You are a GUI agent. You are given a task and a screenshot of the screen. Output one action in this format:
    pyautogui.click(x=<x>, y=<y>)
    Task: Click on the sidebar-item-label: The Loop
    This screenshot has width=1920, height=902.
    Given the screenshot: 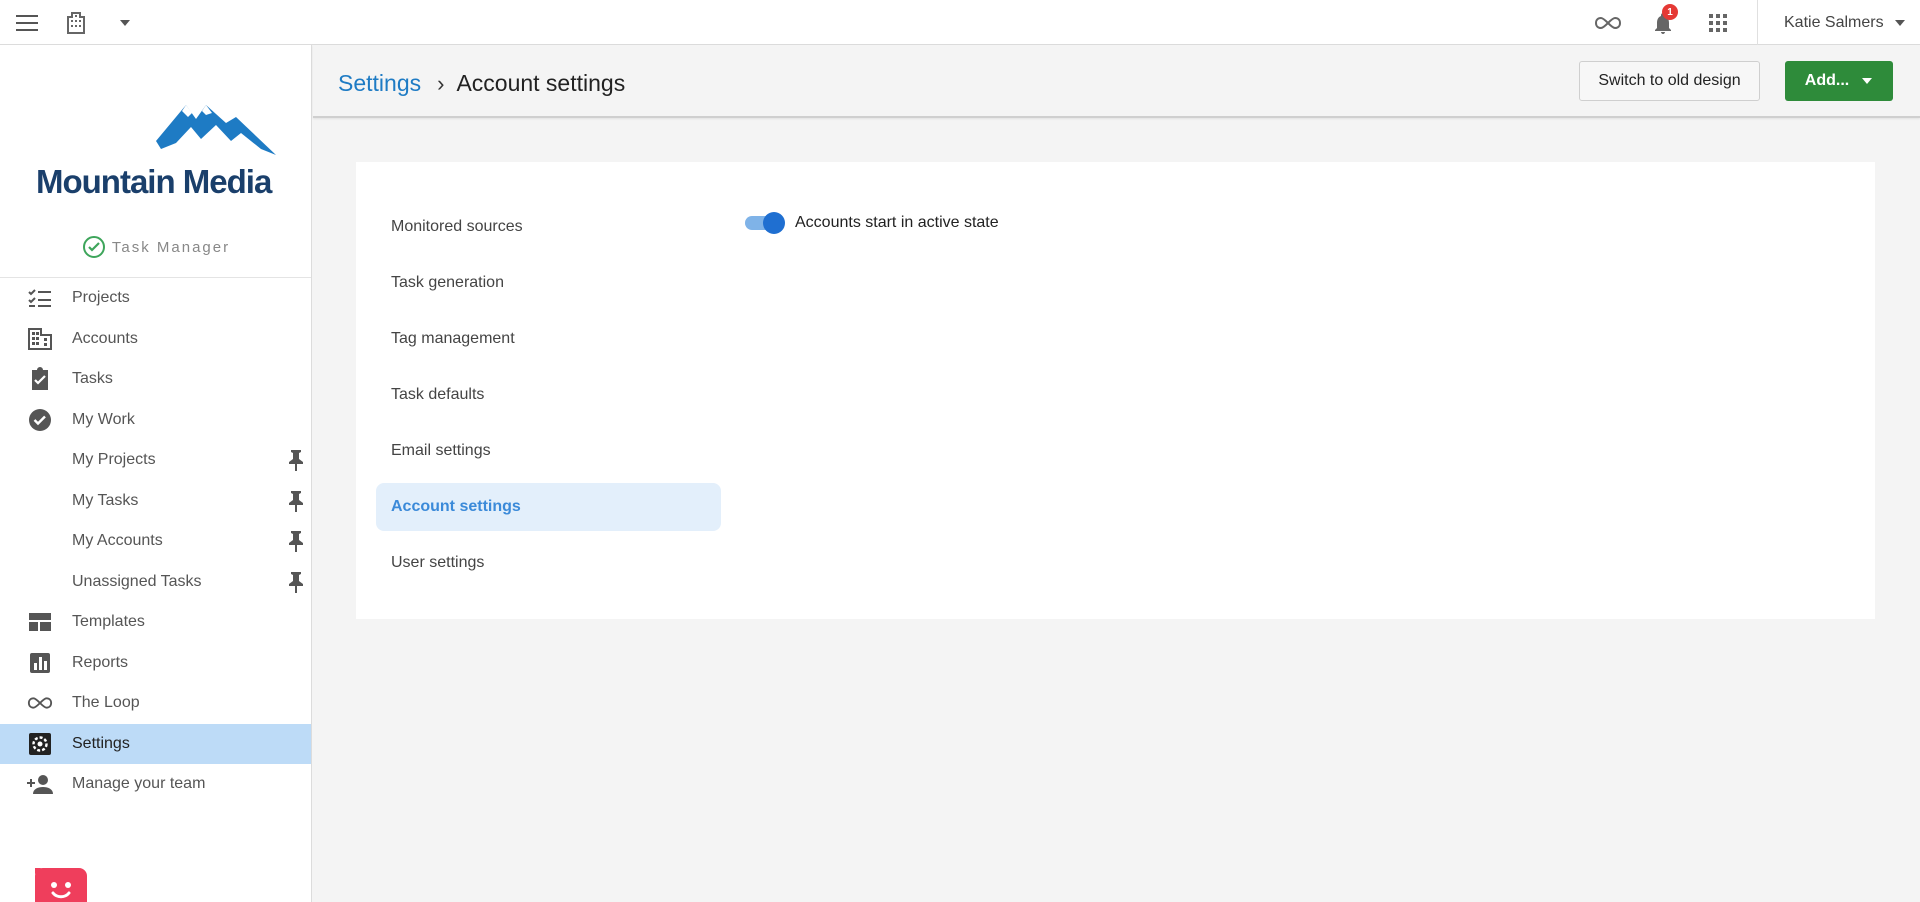 What is the action you would take?
    pyautogui.click(x=106, y=703)
    